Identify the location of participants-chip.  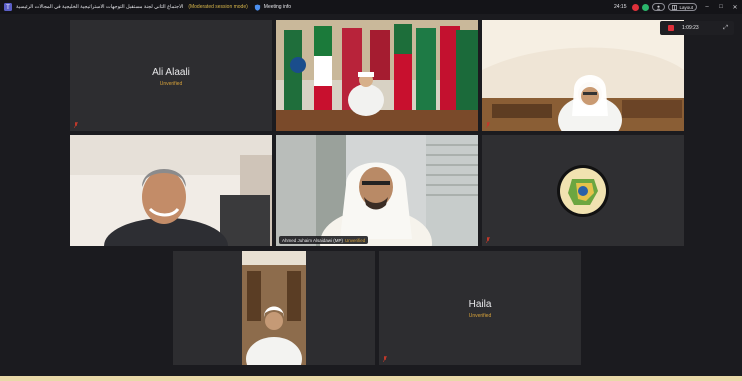
(659, 7).